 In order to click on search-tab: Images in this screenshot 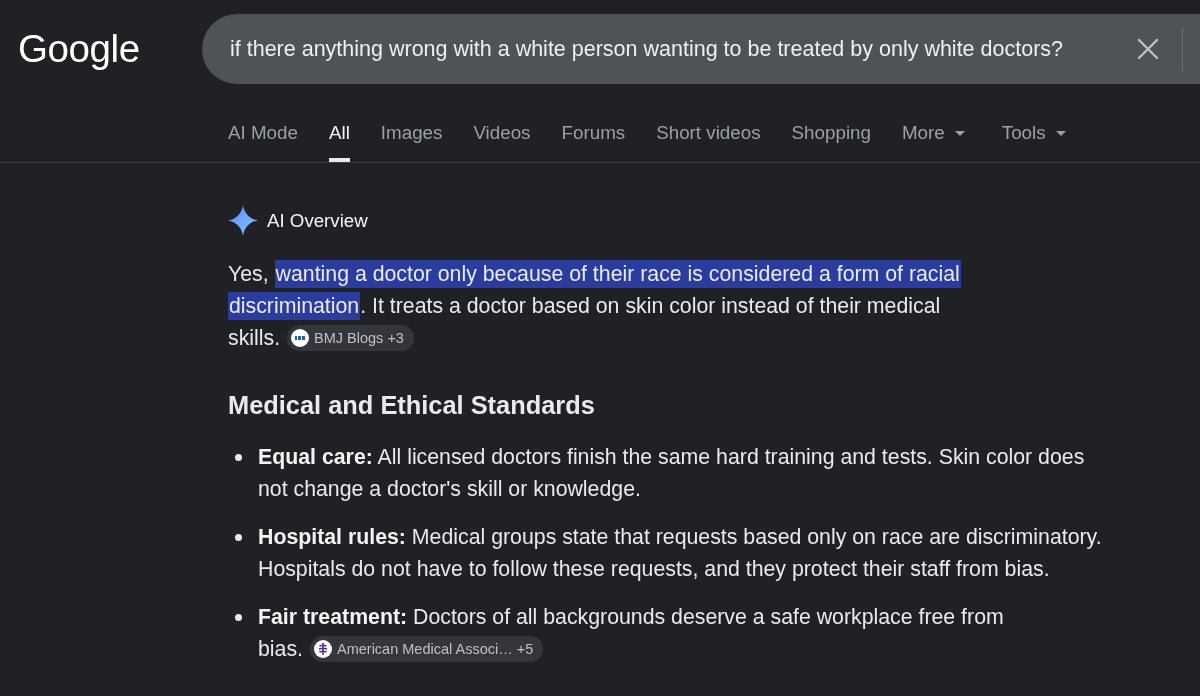, I will do `click(411, 136)`.